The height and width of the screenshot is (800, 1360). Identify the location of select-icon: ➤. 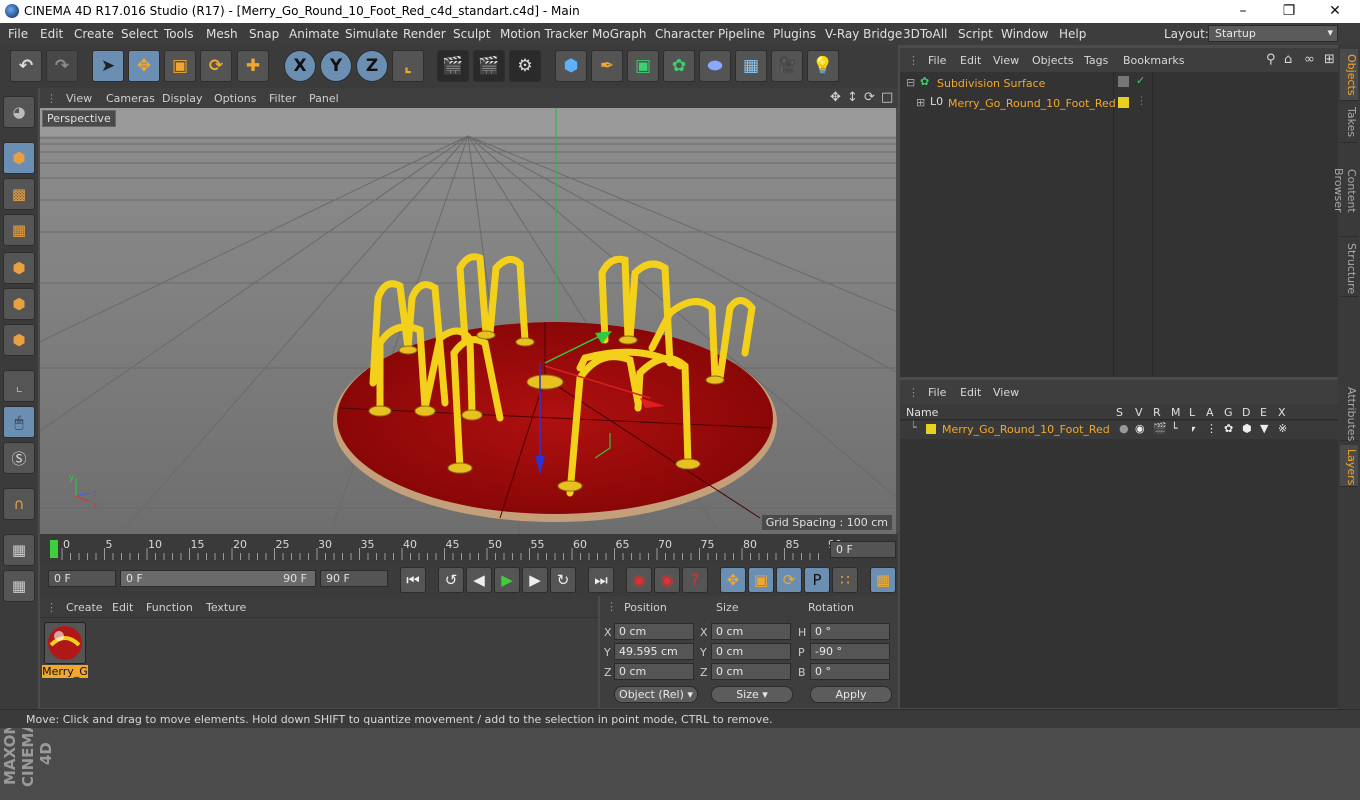
(108, 66).